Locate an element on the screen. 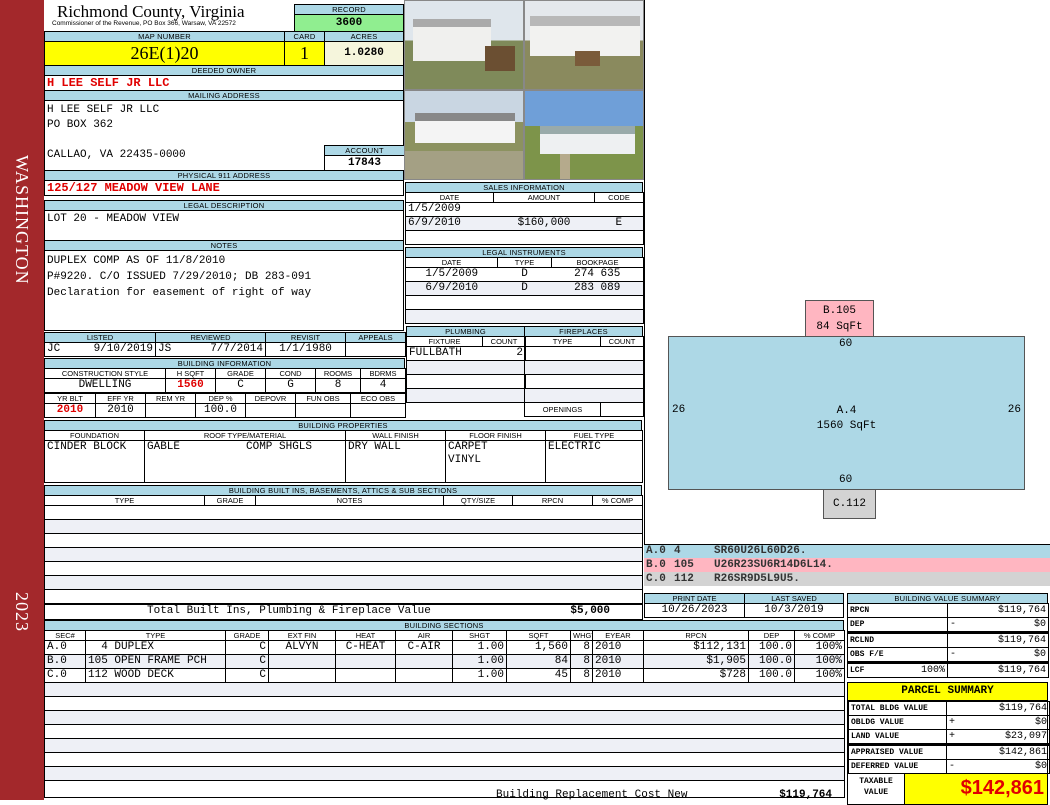 The width and height of the screenshot is (1050, 805). reviewed-date: 7/7/2014 is located at coordinates (236, 349).